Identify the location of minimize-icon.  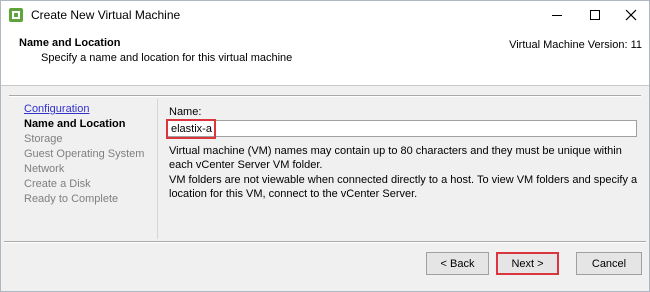
(557, 15).